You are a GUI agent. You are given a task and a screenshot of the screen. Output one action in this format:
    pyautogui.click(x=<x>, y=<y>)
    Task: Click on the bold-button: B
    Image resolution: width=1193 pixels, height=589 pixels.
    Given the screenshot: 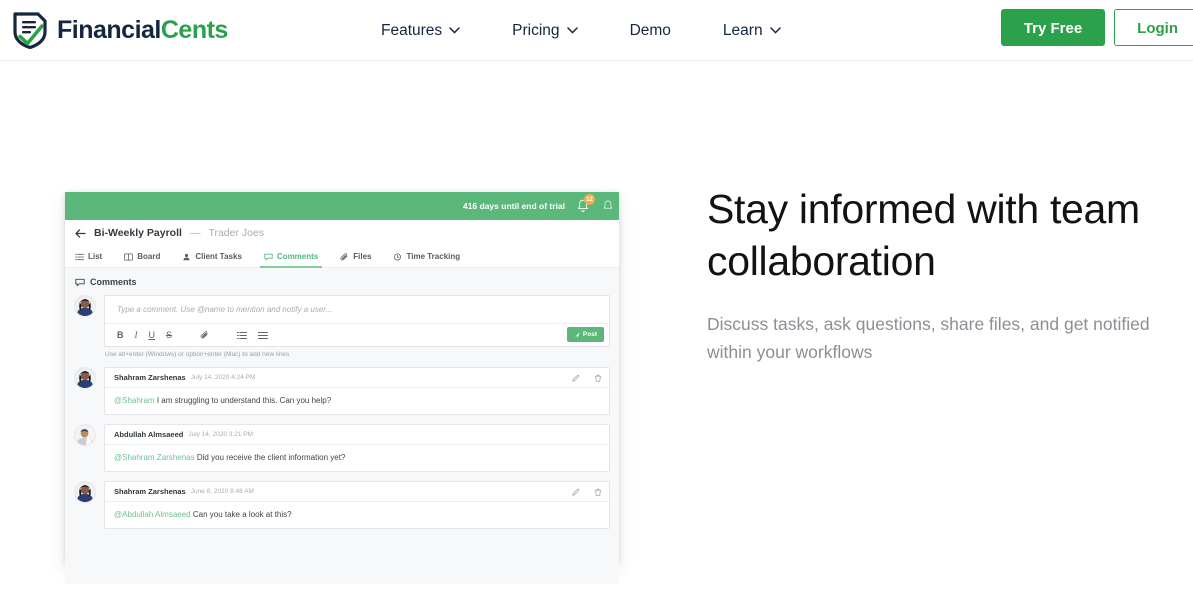 What is the action you would take?
    pyautogui.click(x=120, y=335)
    